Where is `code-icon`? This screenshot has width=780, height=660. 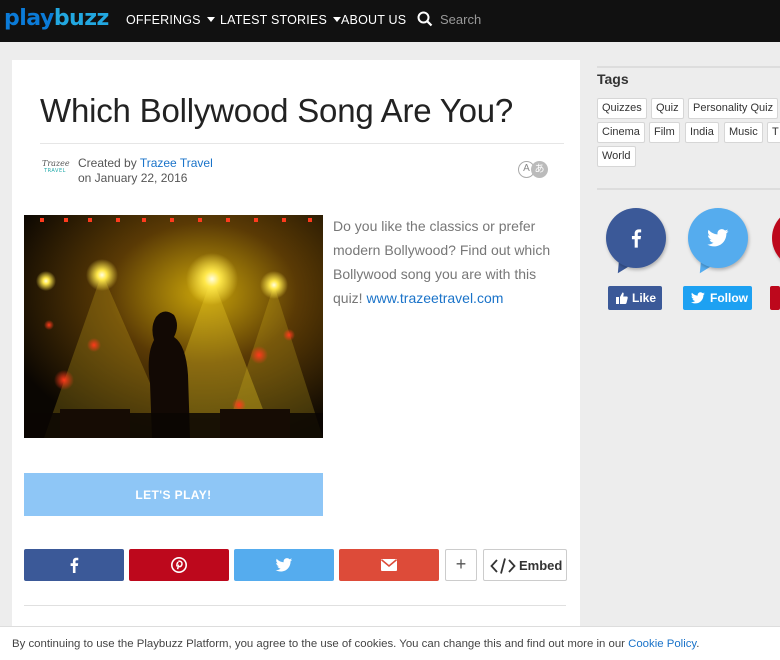 code-icon is located at coordinates (503, 566).